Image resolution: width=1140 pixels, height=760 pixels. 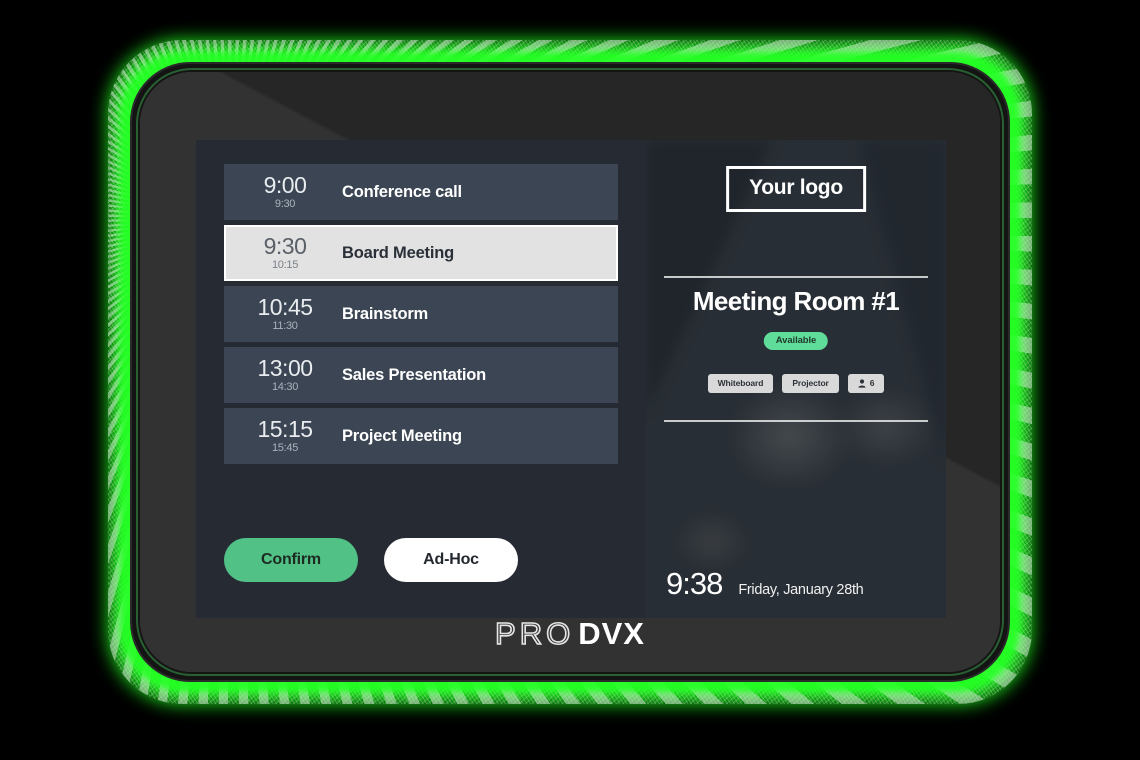 I want to click on adhoc-button: Ad-Hoc, so click(x=451, y=560).